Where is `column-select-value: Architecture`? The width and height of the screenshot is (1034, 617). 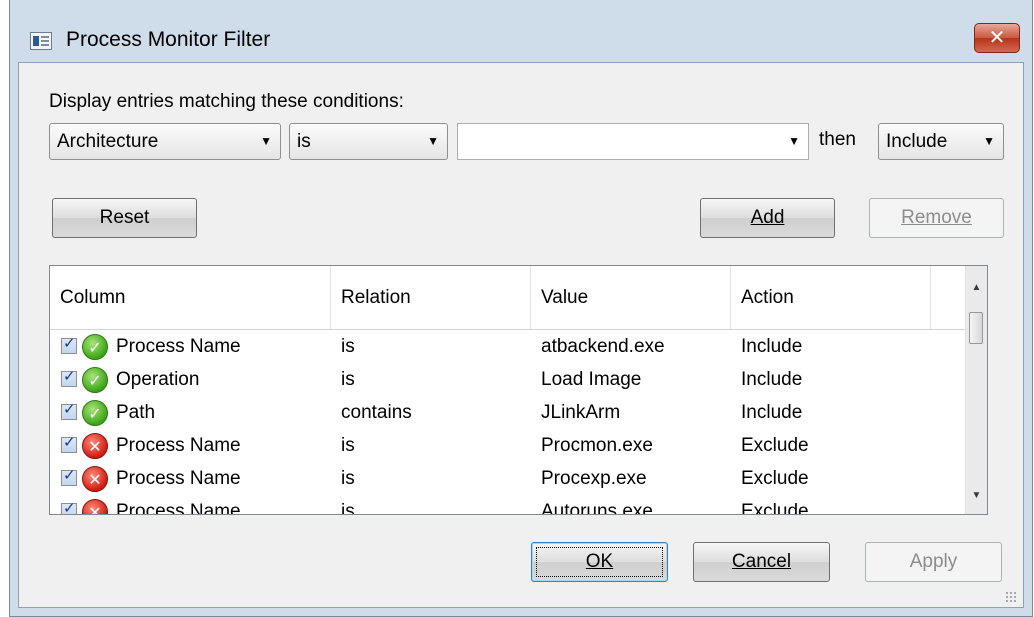
column-select-value: Architecture is located at coordinates (108, 141).